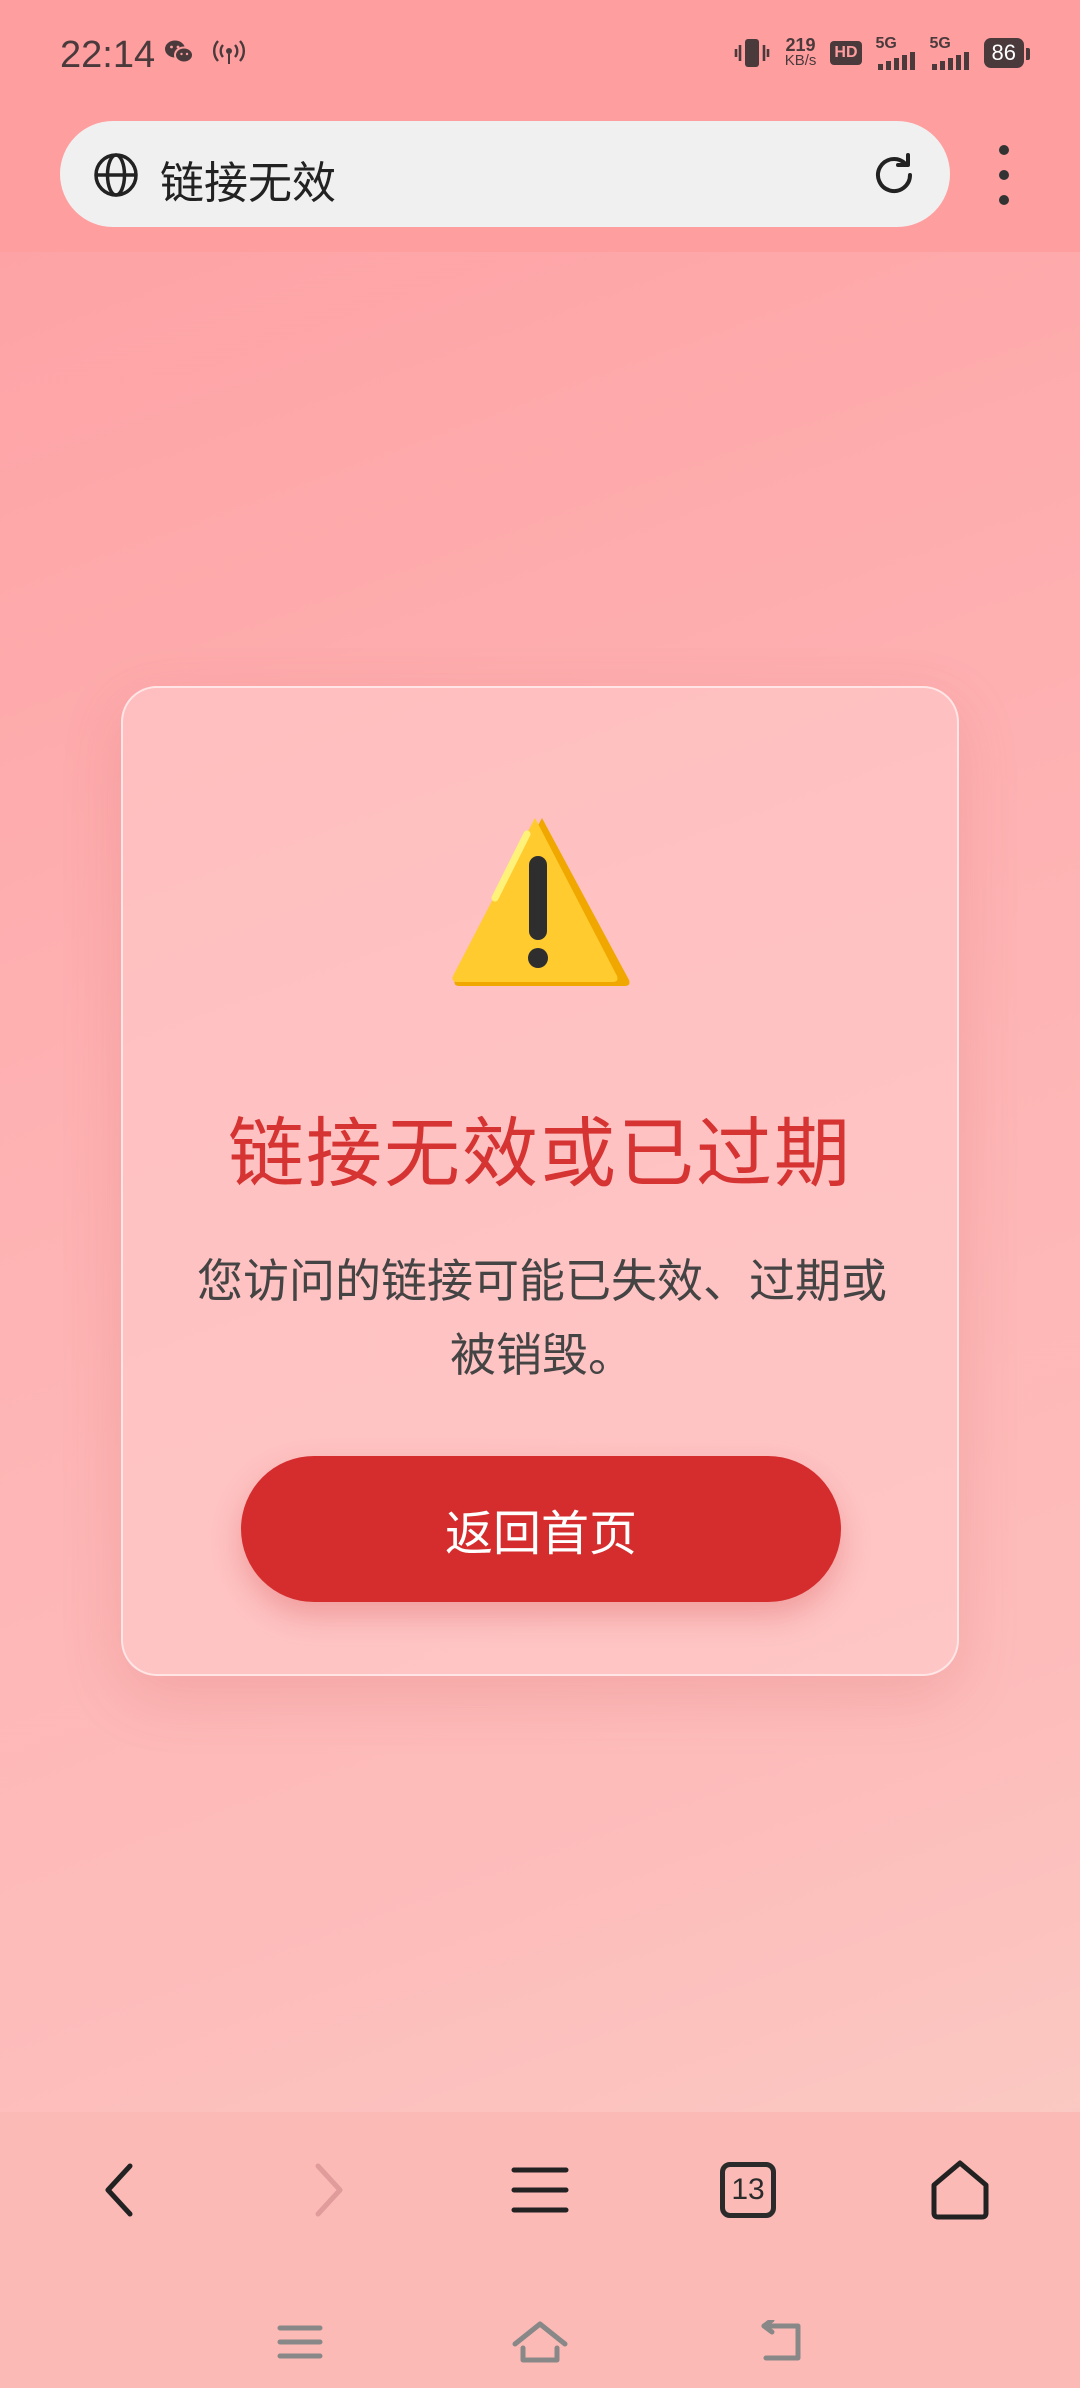  I want to click on status-left-icons, so click(205, 52).